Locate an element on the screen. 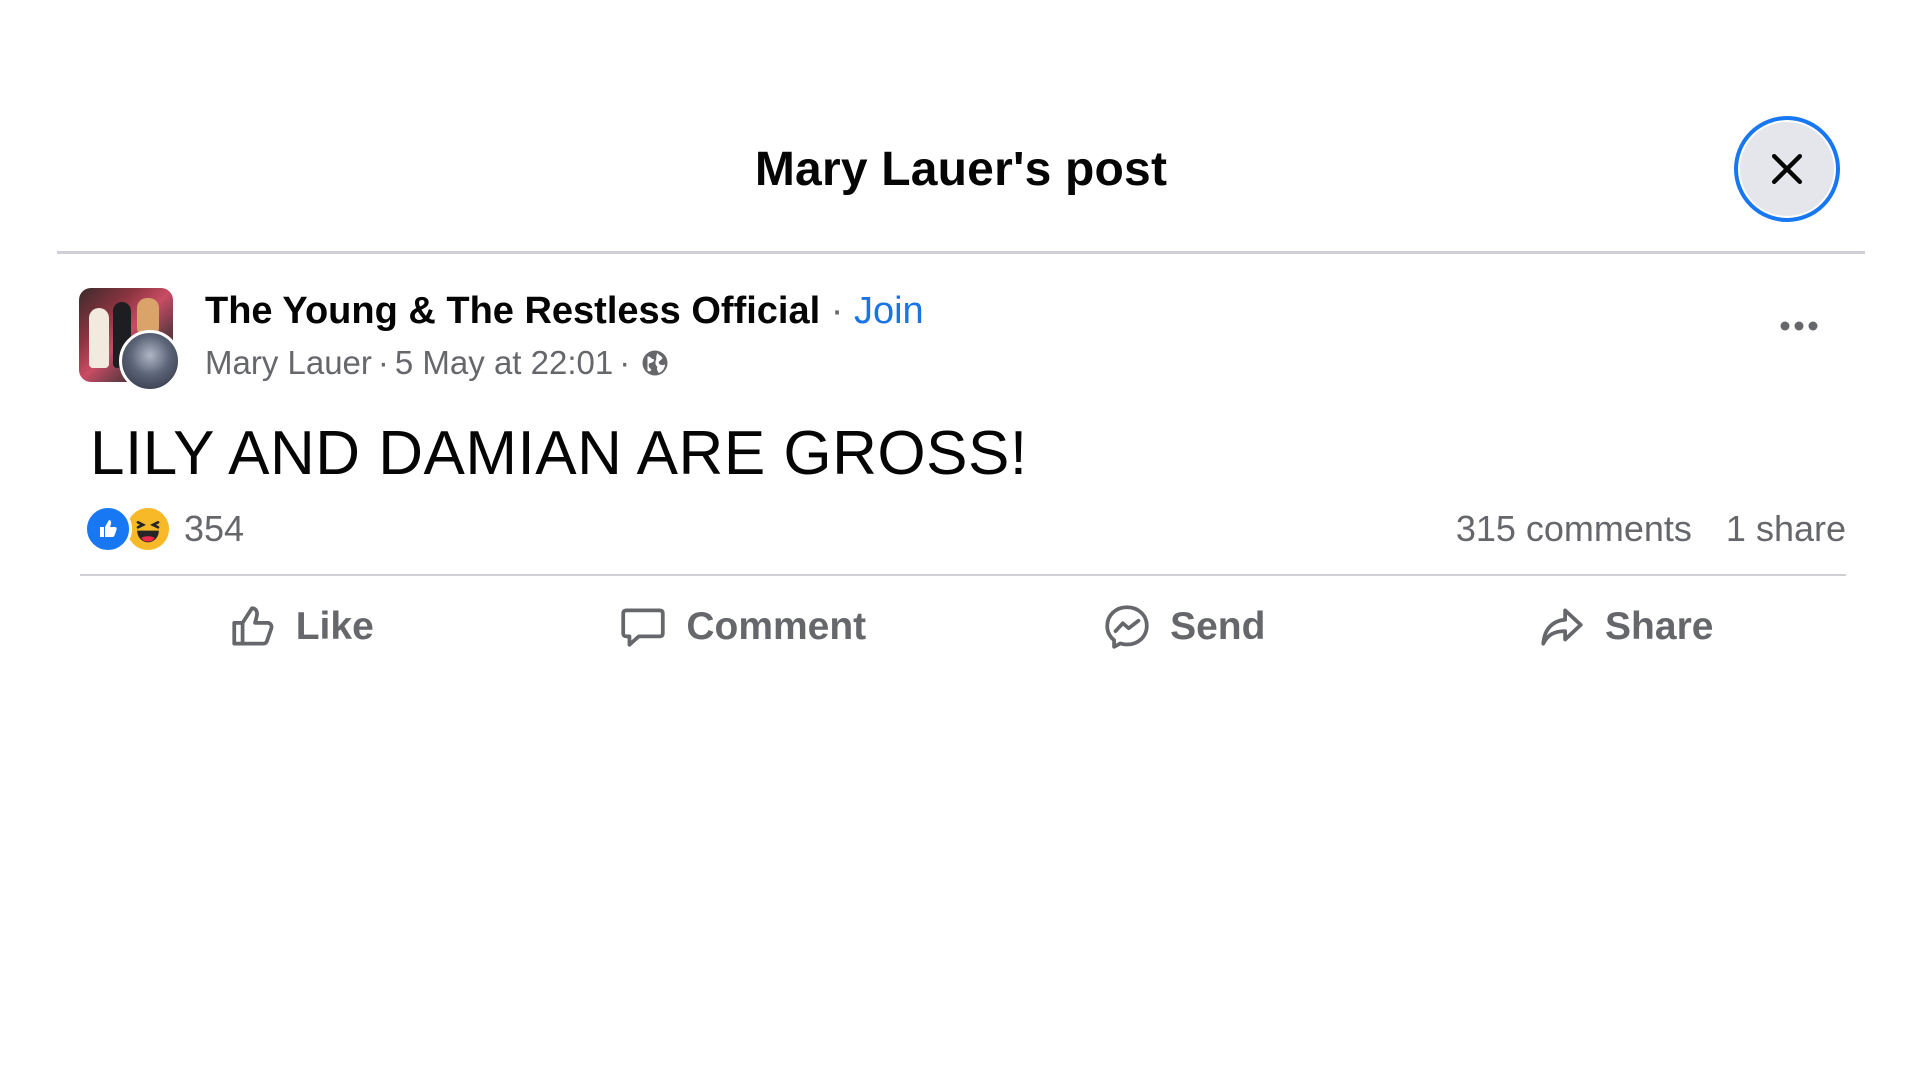 Image resolution: width=1920 pixels, height=1080 pixels. post-stats: 354 315 comments 1 share is located at coordinates (963, 530).